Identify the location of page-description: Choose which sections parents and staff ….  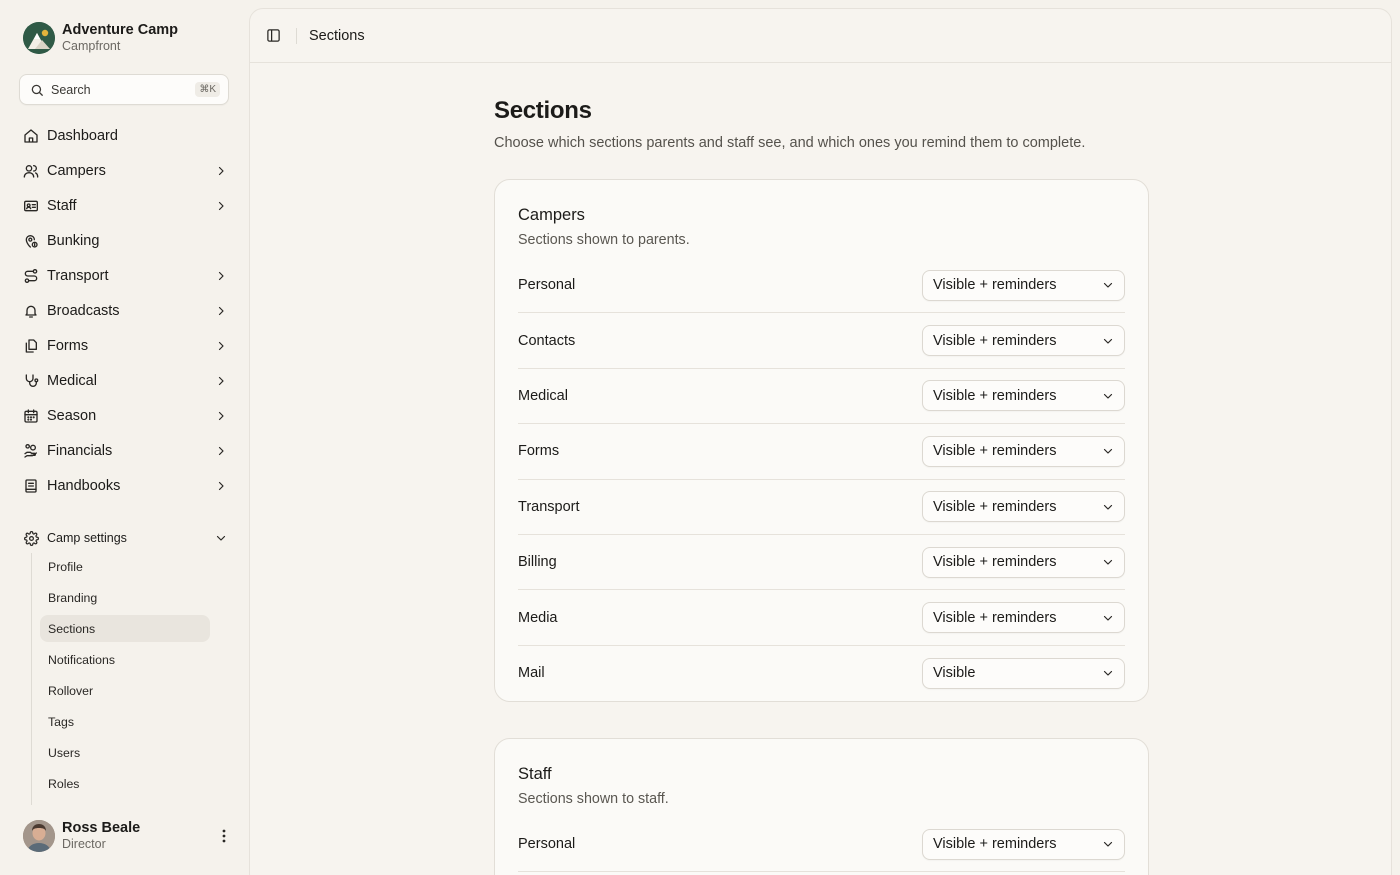
(790, 143).